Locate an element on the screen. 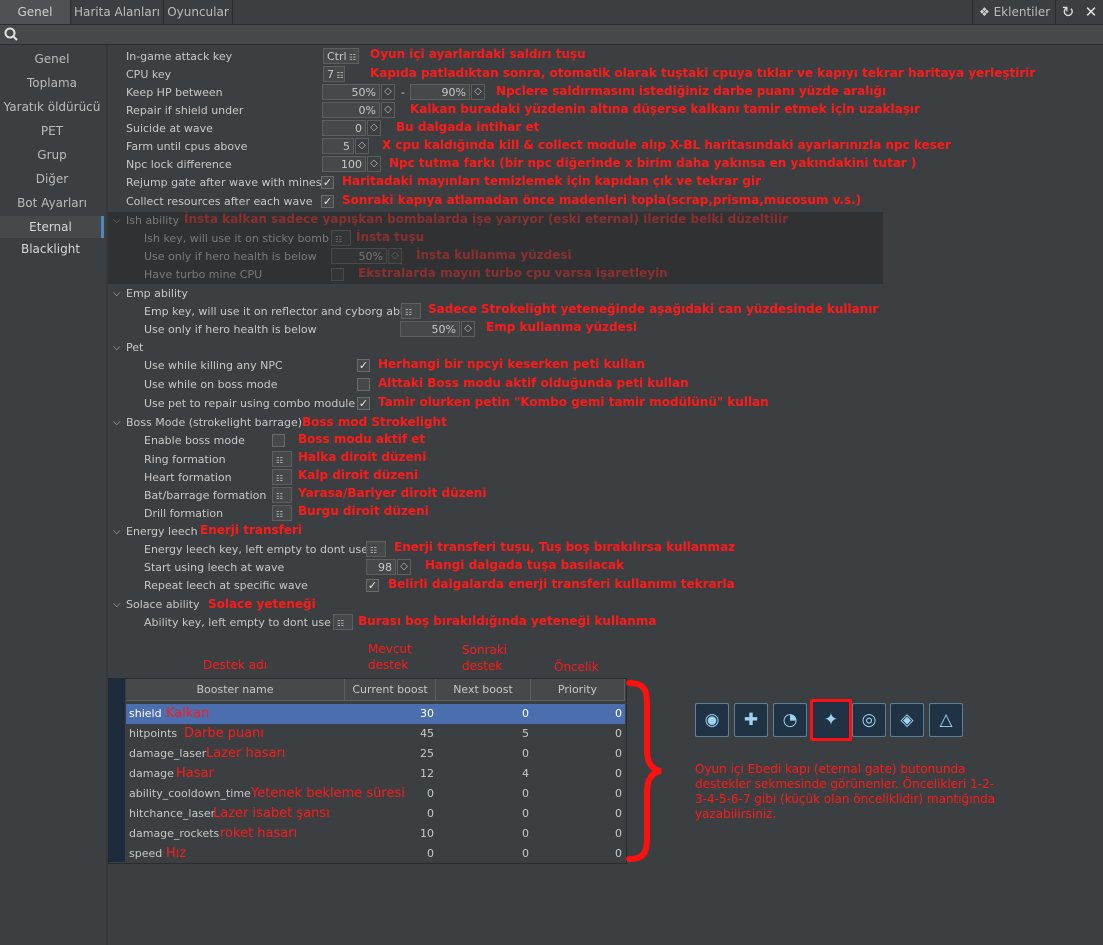 The image size is (1103, 945). solace-chevron-icon: ⌵ is located at coordinates (117, 604).